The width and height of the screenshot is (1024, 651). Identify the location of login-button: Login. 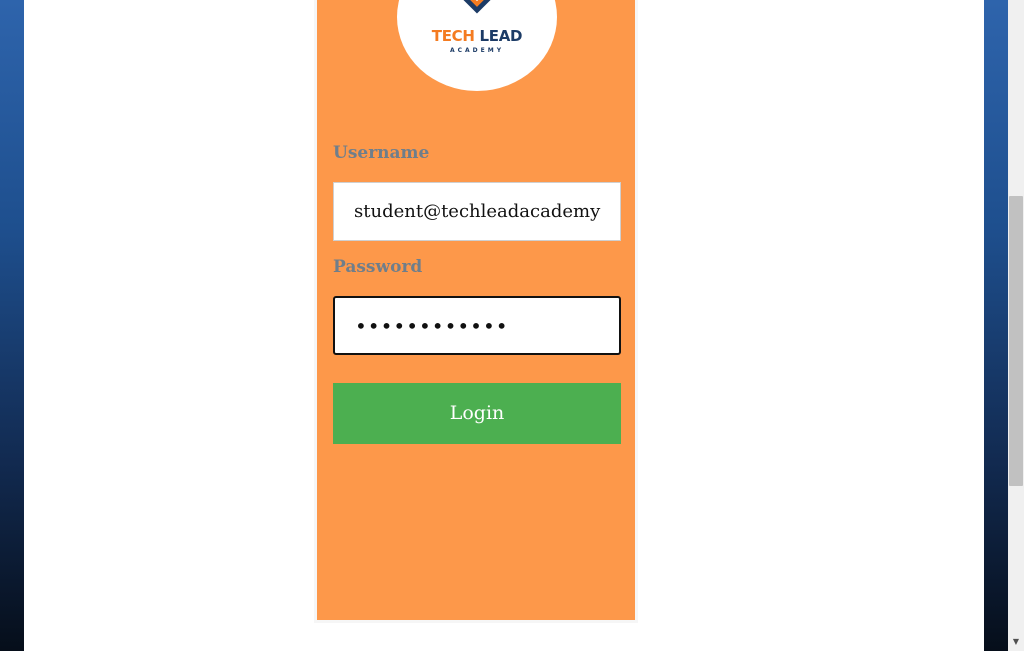
(477, 413).